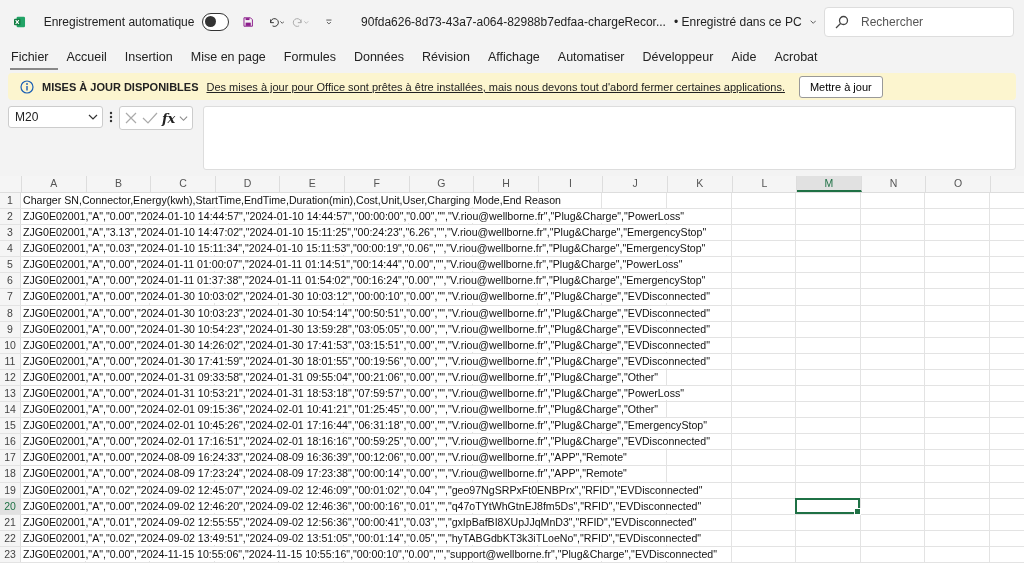 The width and height of the screenshot is (1024, 563). Describe the element at coordinates (10, 249) in the screenshot. I see `row-header: 4` at that location.